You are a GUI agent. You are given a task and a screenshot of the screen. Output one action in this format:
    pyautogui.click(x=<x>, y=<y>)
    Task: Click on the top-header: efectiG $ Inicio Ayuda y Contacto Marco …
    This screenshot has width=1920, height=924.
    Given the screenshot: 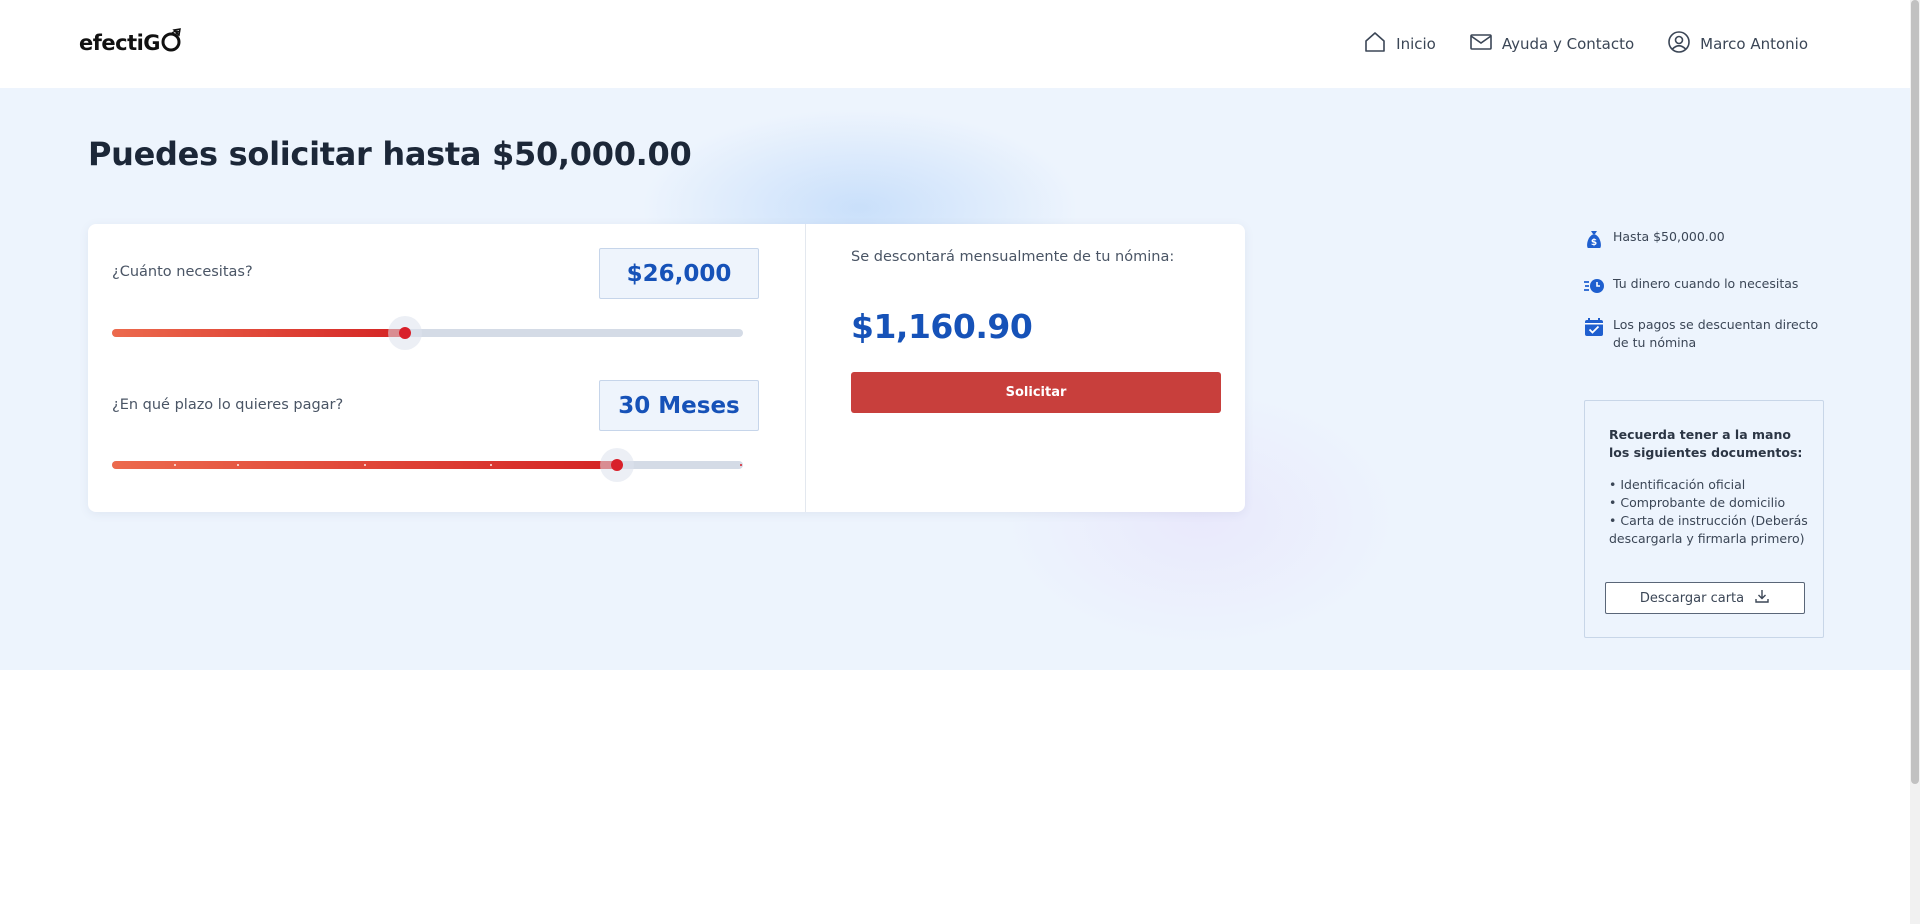 What is the action you would take?
    pyautogui.click(x=955, y=44)
    